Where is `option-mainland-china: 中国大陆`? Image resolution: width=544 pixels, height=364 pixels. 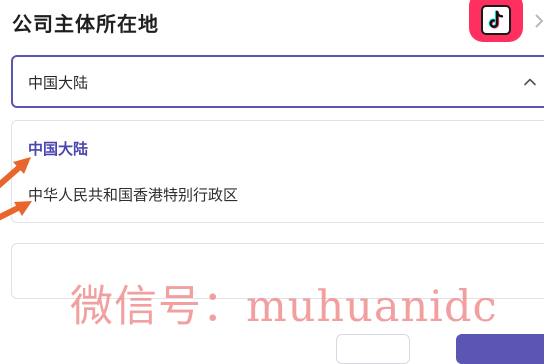 option-mainland-china: 中国大陆 is located at coordinates (58, 148).